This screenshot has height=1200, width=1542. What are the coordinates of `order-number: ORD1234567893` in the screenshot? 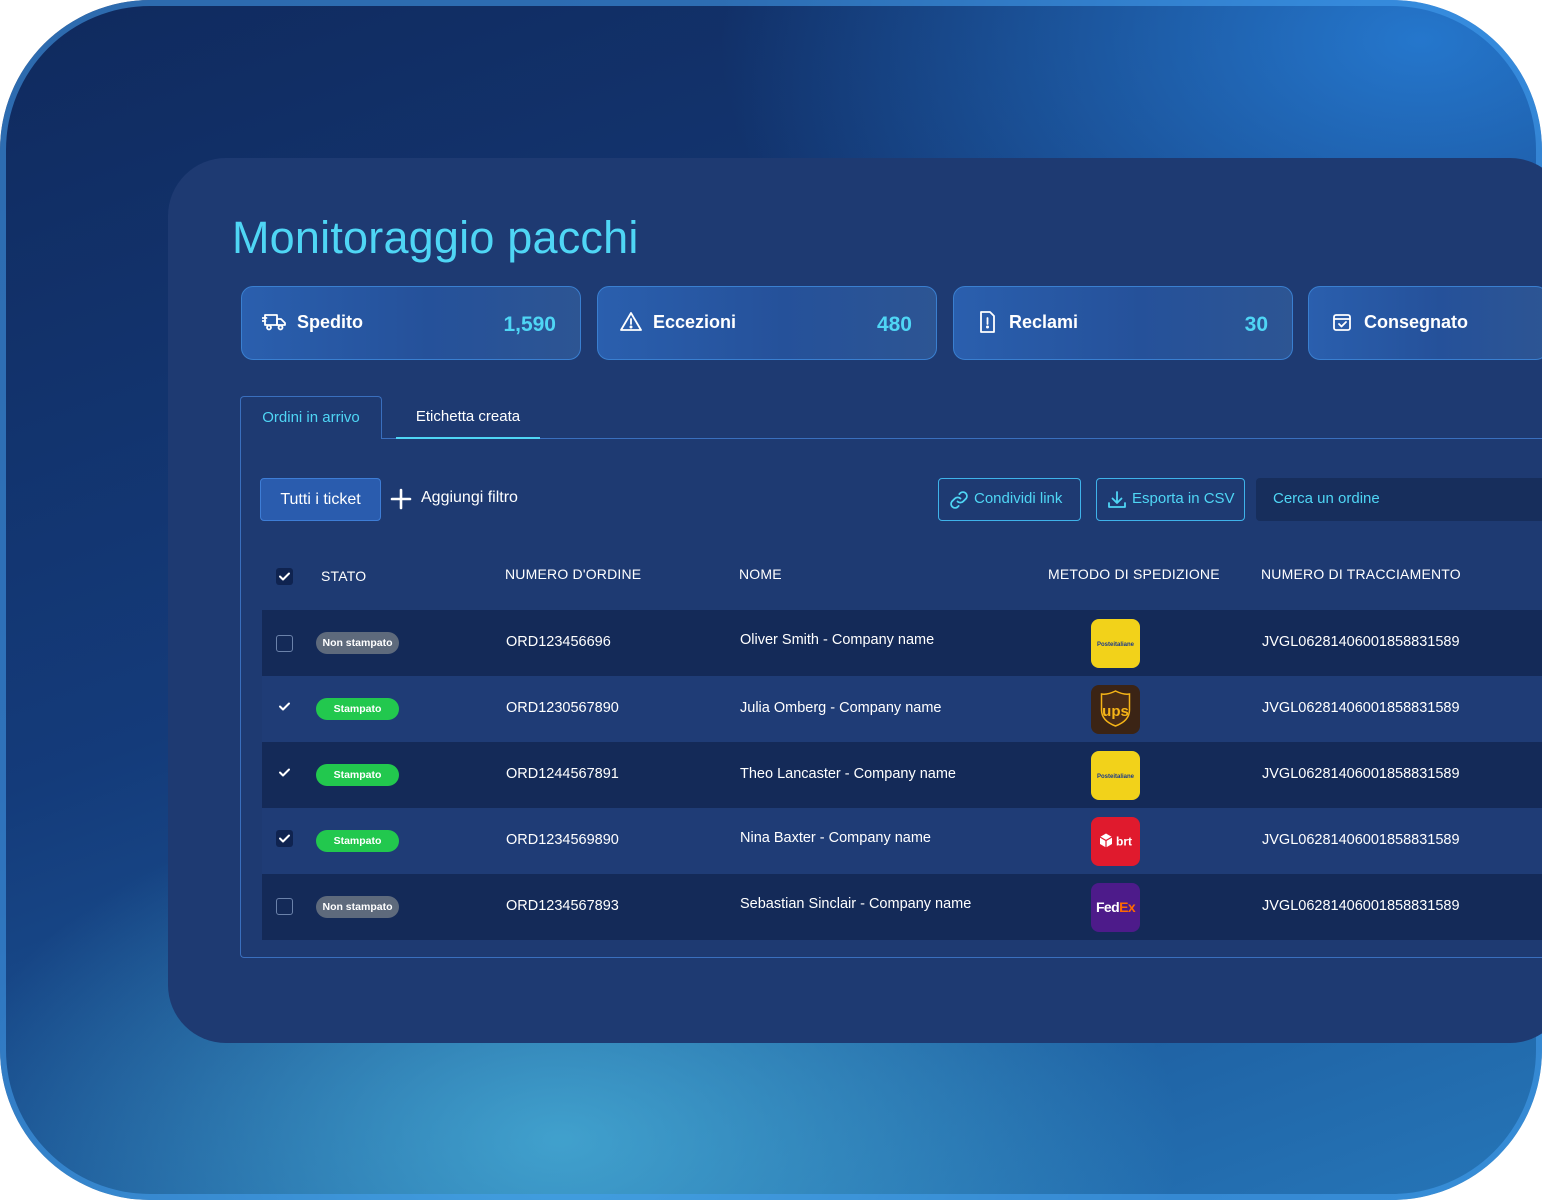 It's located at (562, 906).